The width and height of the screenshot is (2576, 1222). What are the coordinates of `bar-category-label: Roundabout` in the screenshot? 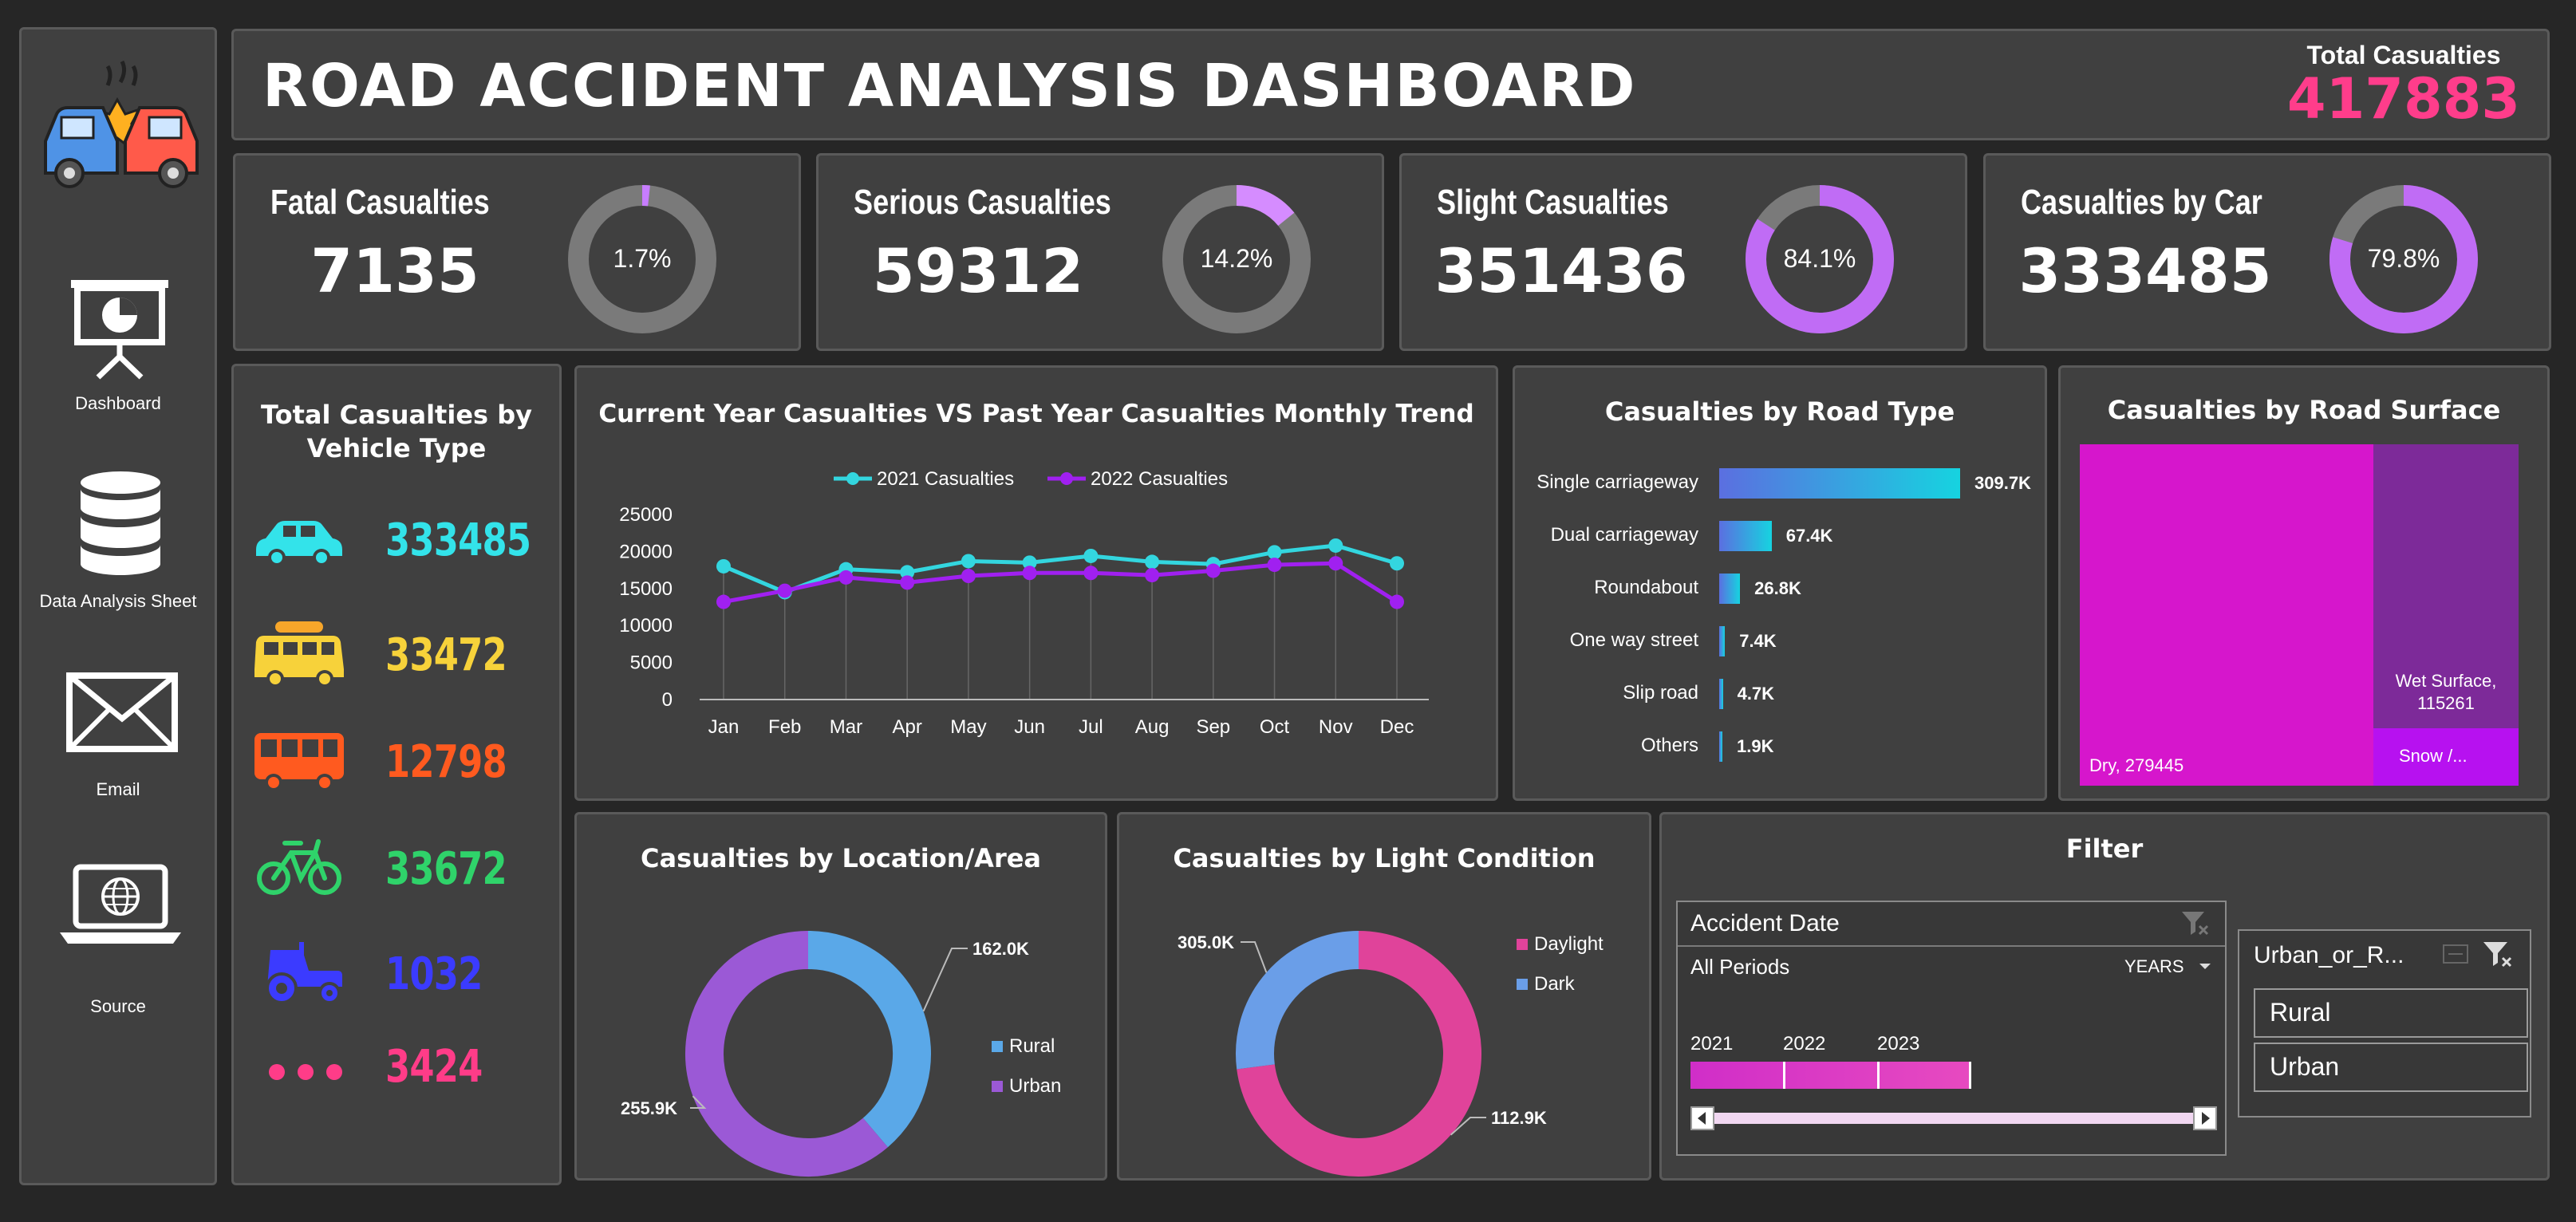 It's located at (1646, 587).